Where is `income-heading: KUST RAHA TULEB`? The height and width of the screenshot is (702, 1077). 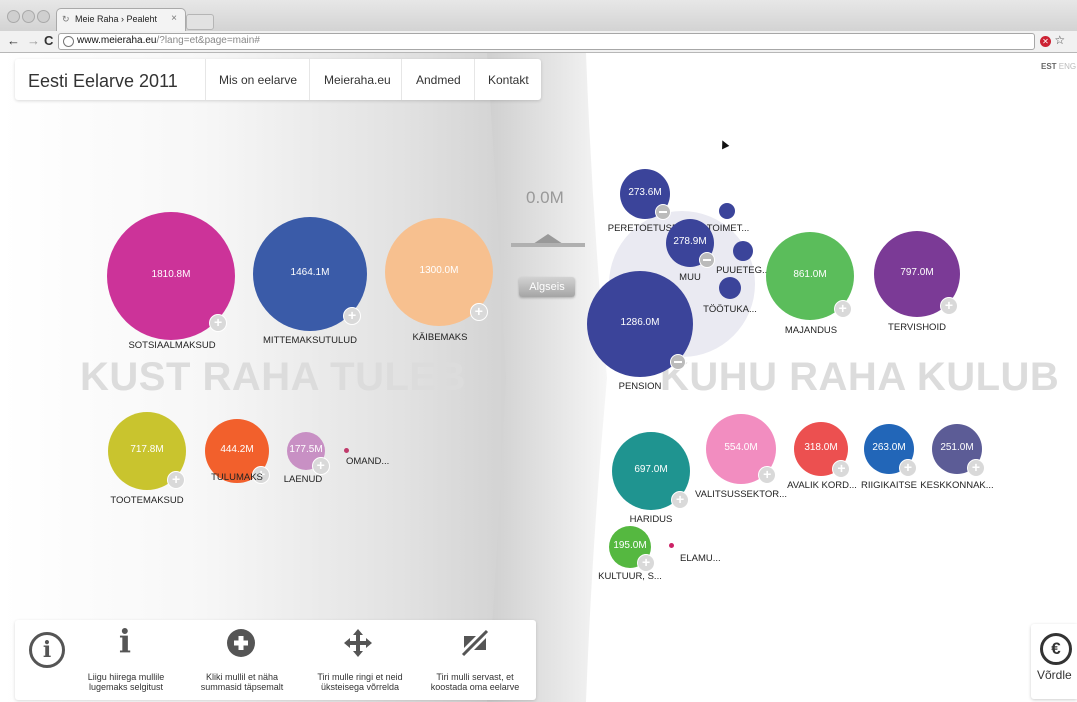
income-heading: KUST RAHA TULEB is located at coordinates (273, 377).